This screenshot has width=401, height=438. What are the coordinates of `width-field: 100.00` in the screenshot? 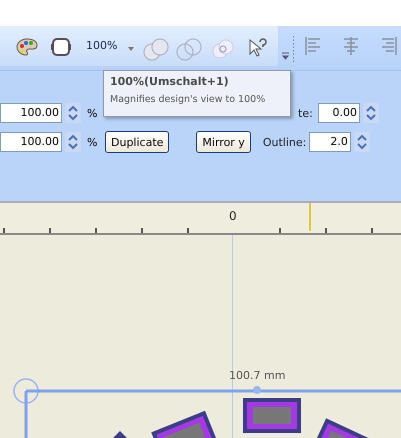 It's located at (31, 113).